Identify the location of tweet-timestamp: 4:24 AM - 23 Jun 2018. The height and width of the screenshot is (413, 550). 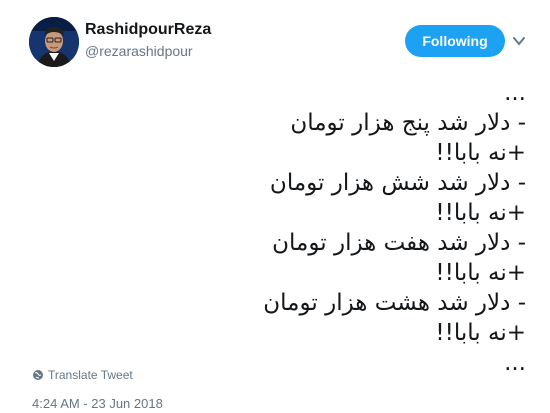
(97, 403).